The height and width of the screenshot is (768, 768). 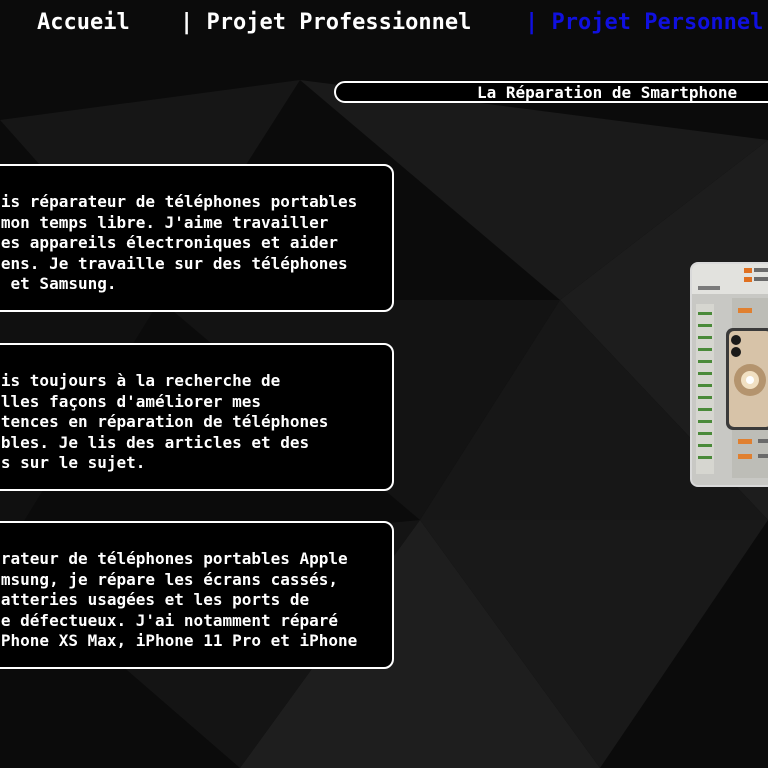 I want to click on nav-link-projet-professionnel: | Projet Professionnel, so click(x=325, y=23).